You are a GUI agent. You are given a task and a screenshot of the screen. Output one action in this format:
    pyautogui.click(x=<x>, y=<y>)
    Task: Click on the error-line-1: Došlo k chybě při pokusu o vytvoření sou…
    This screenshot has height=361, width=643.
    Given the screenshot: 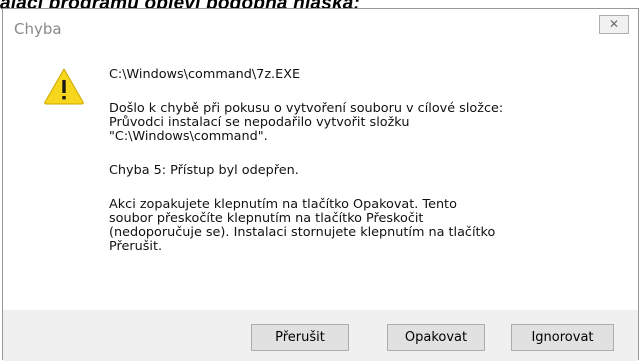 What is the action you would take?
    pyautogui.click(x=306, y=108)
    